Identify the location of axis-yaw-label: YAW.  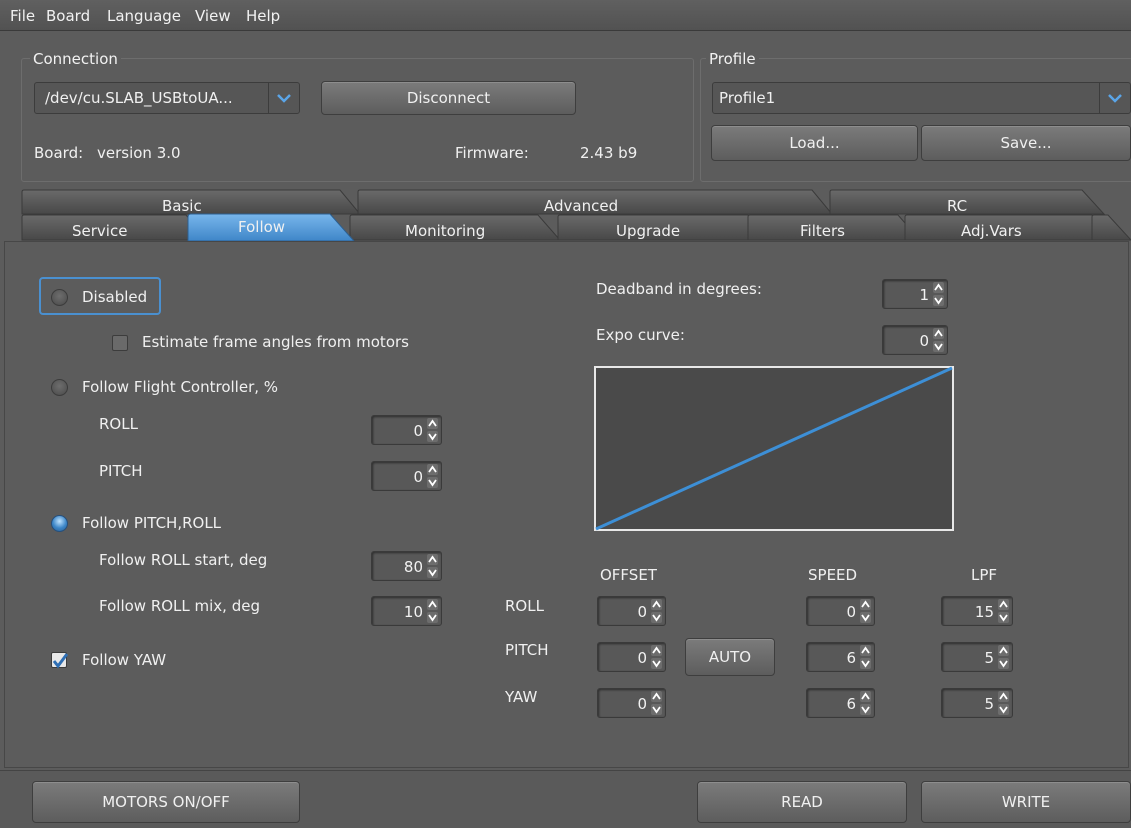
(521, 697).